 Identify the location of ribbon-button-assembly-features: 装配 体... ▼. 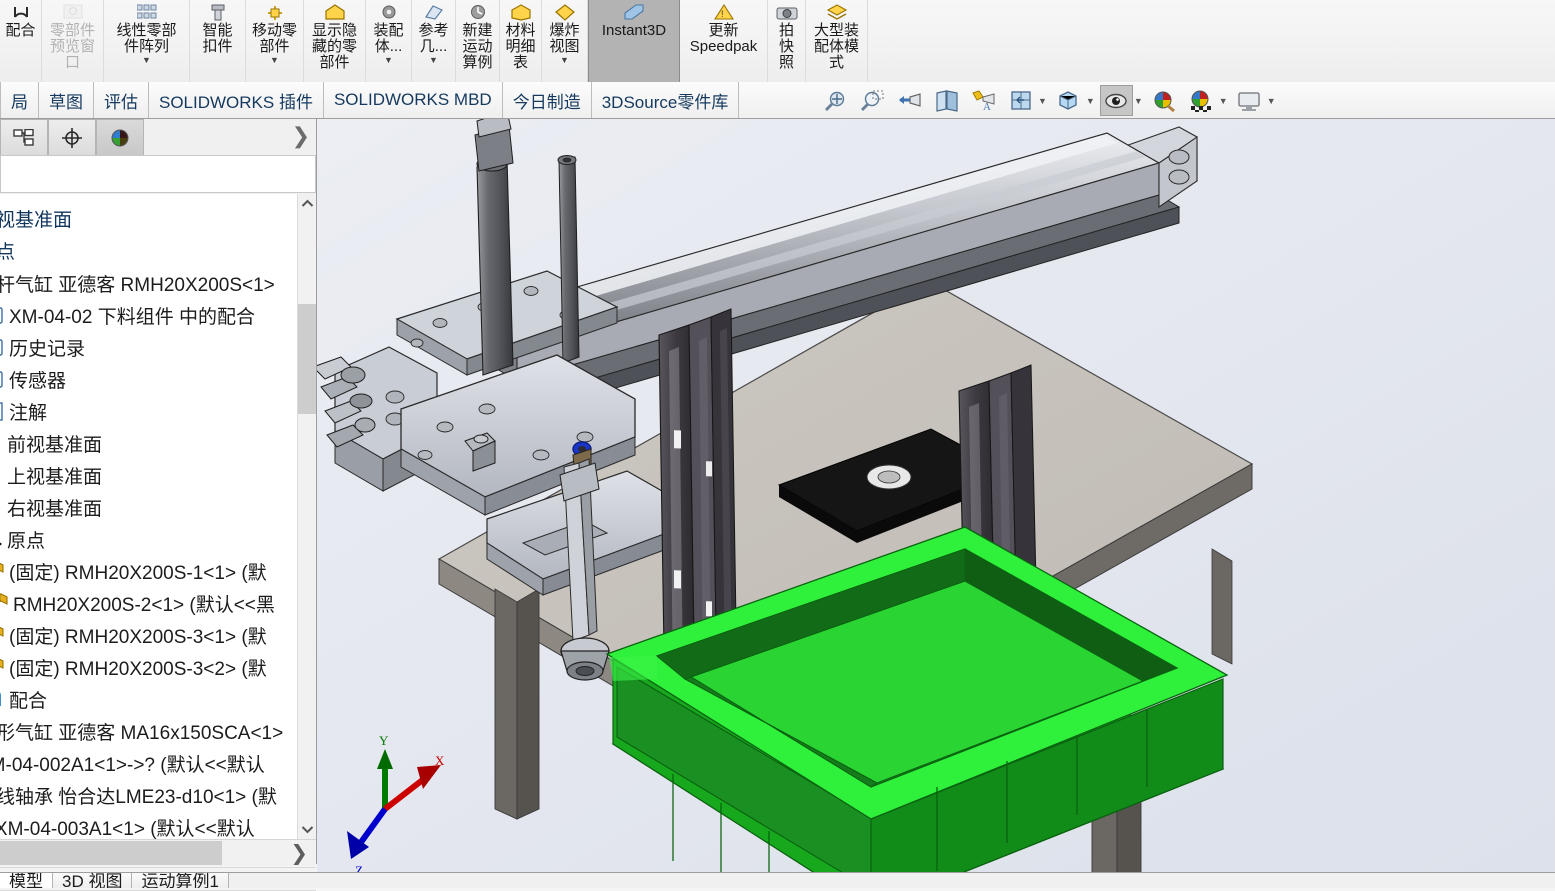
(389, 41).